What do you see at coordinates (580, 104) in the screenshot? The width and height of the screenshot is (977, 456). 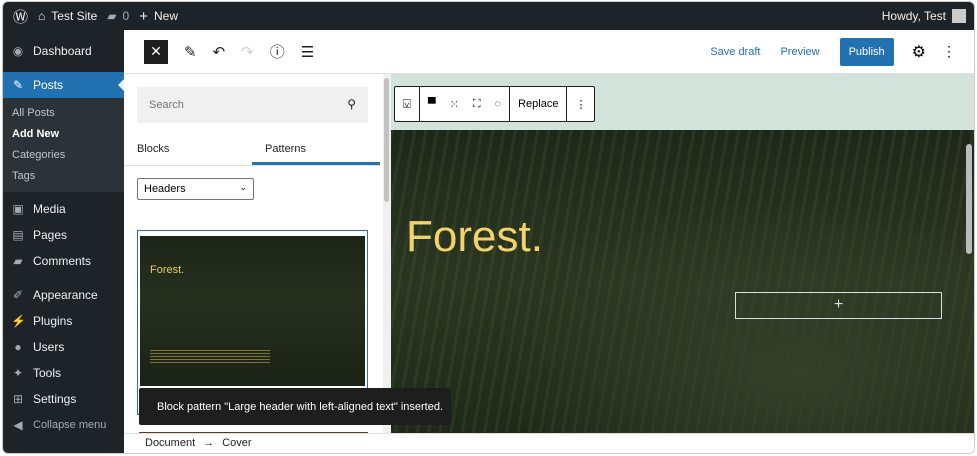 I see `block-options-icon: ⋮` at bounding box center [580, 104].